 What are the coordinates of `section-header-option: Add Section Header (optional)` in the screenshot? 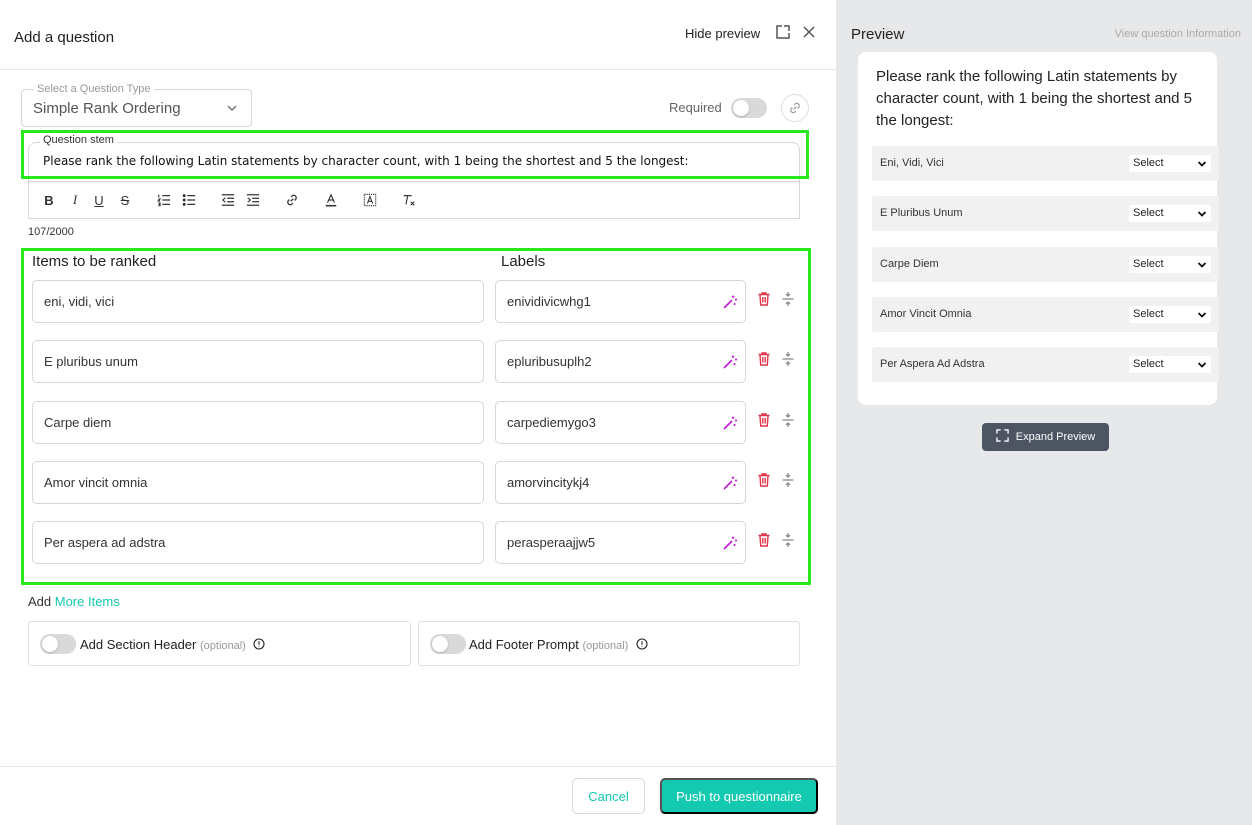 It's located at (219, 643).